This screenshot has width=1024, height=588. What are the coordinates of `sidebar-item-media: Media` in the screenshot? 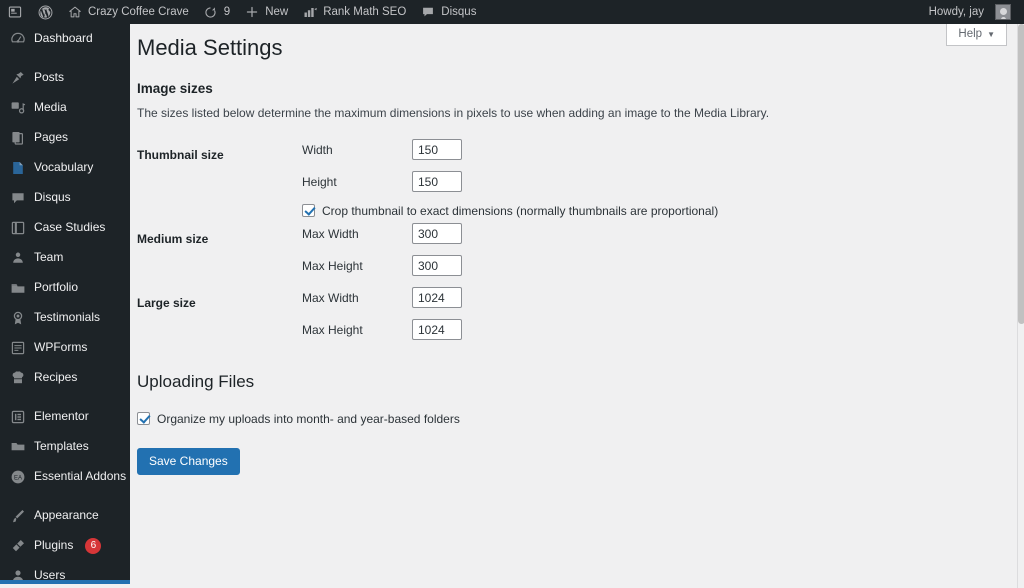 It's located at (65, 108).